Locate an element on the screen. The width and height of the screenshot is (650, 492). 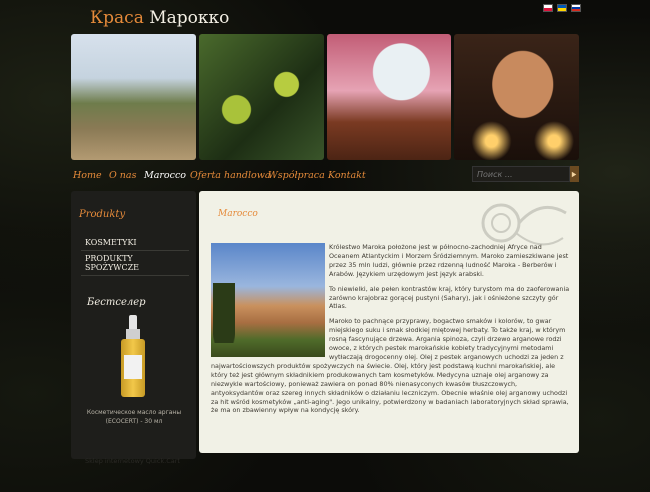
language-switcher is located at coordinates (562, 8).